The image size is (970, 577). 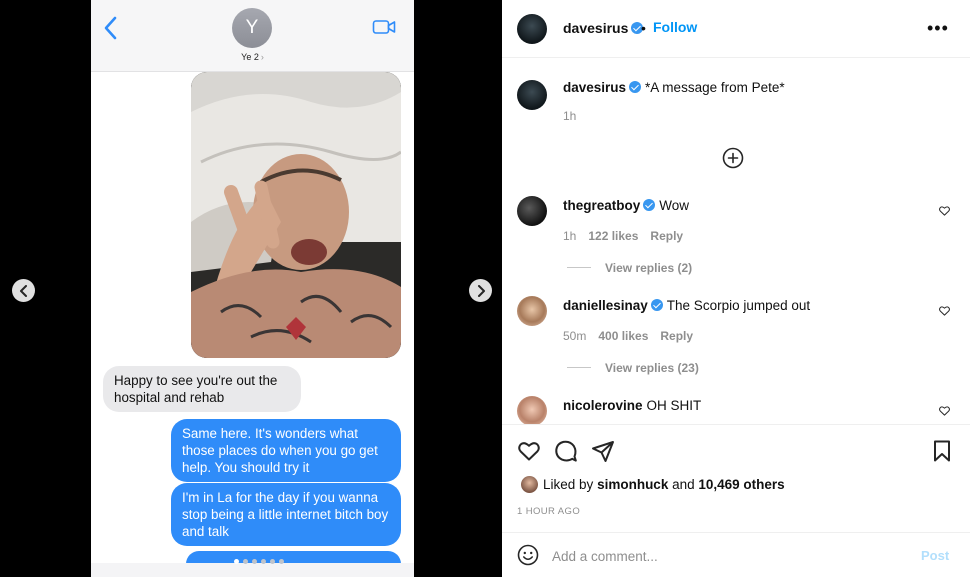 What do you see at coordinates (549, 511) in the screenshot?
I see `post-timestamp: 1 HOUR AGO` at bounding box center [549, 511].